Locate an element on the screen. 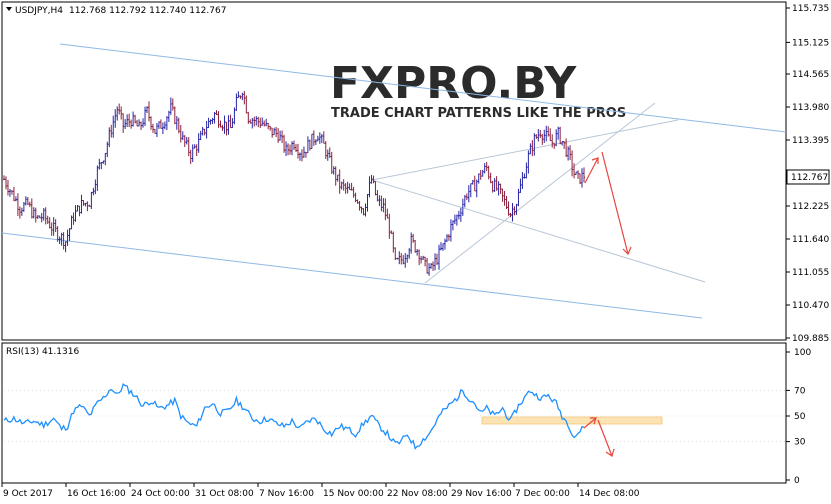 This screenshot has height=504, width=831. price-tick-label: 115.125 is located at coordinates (810, 43).